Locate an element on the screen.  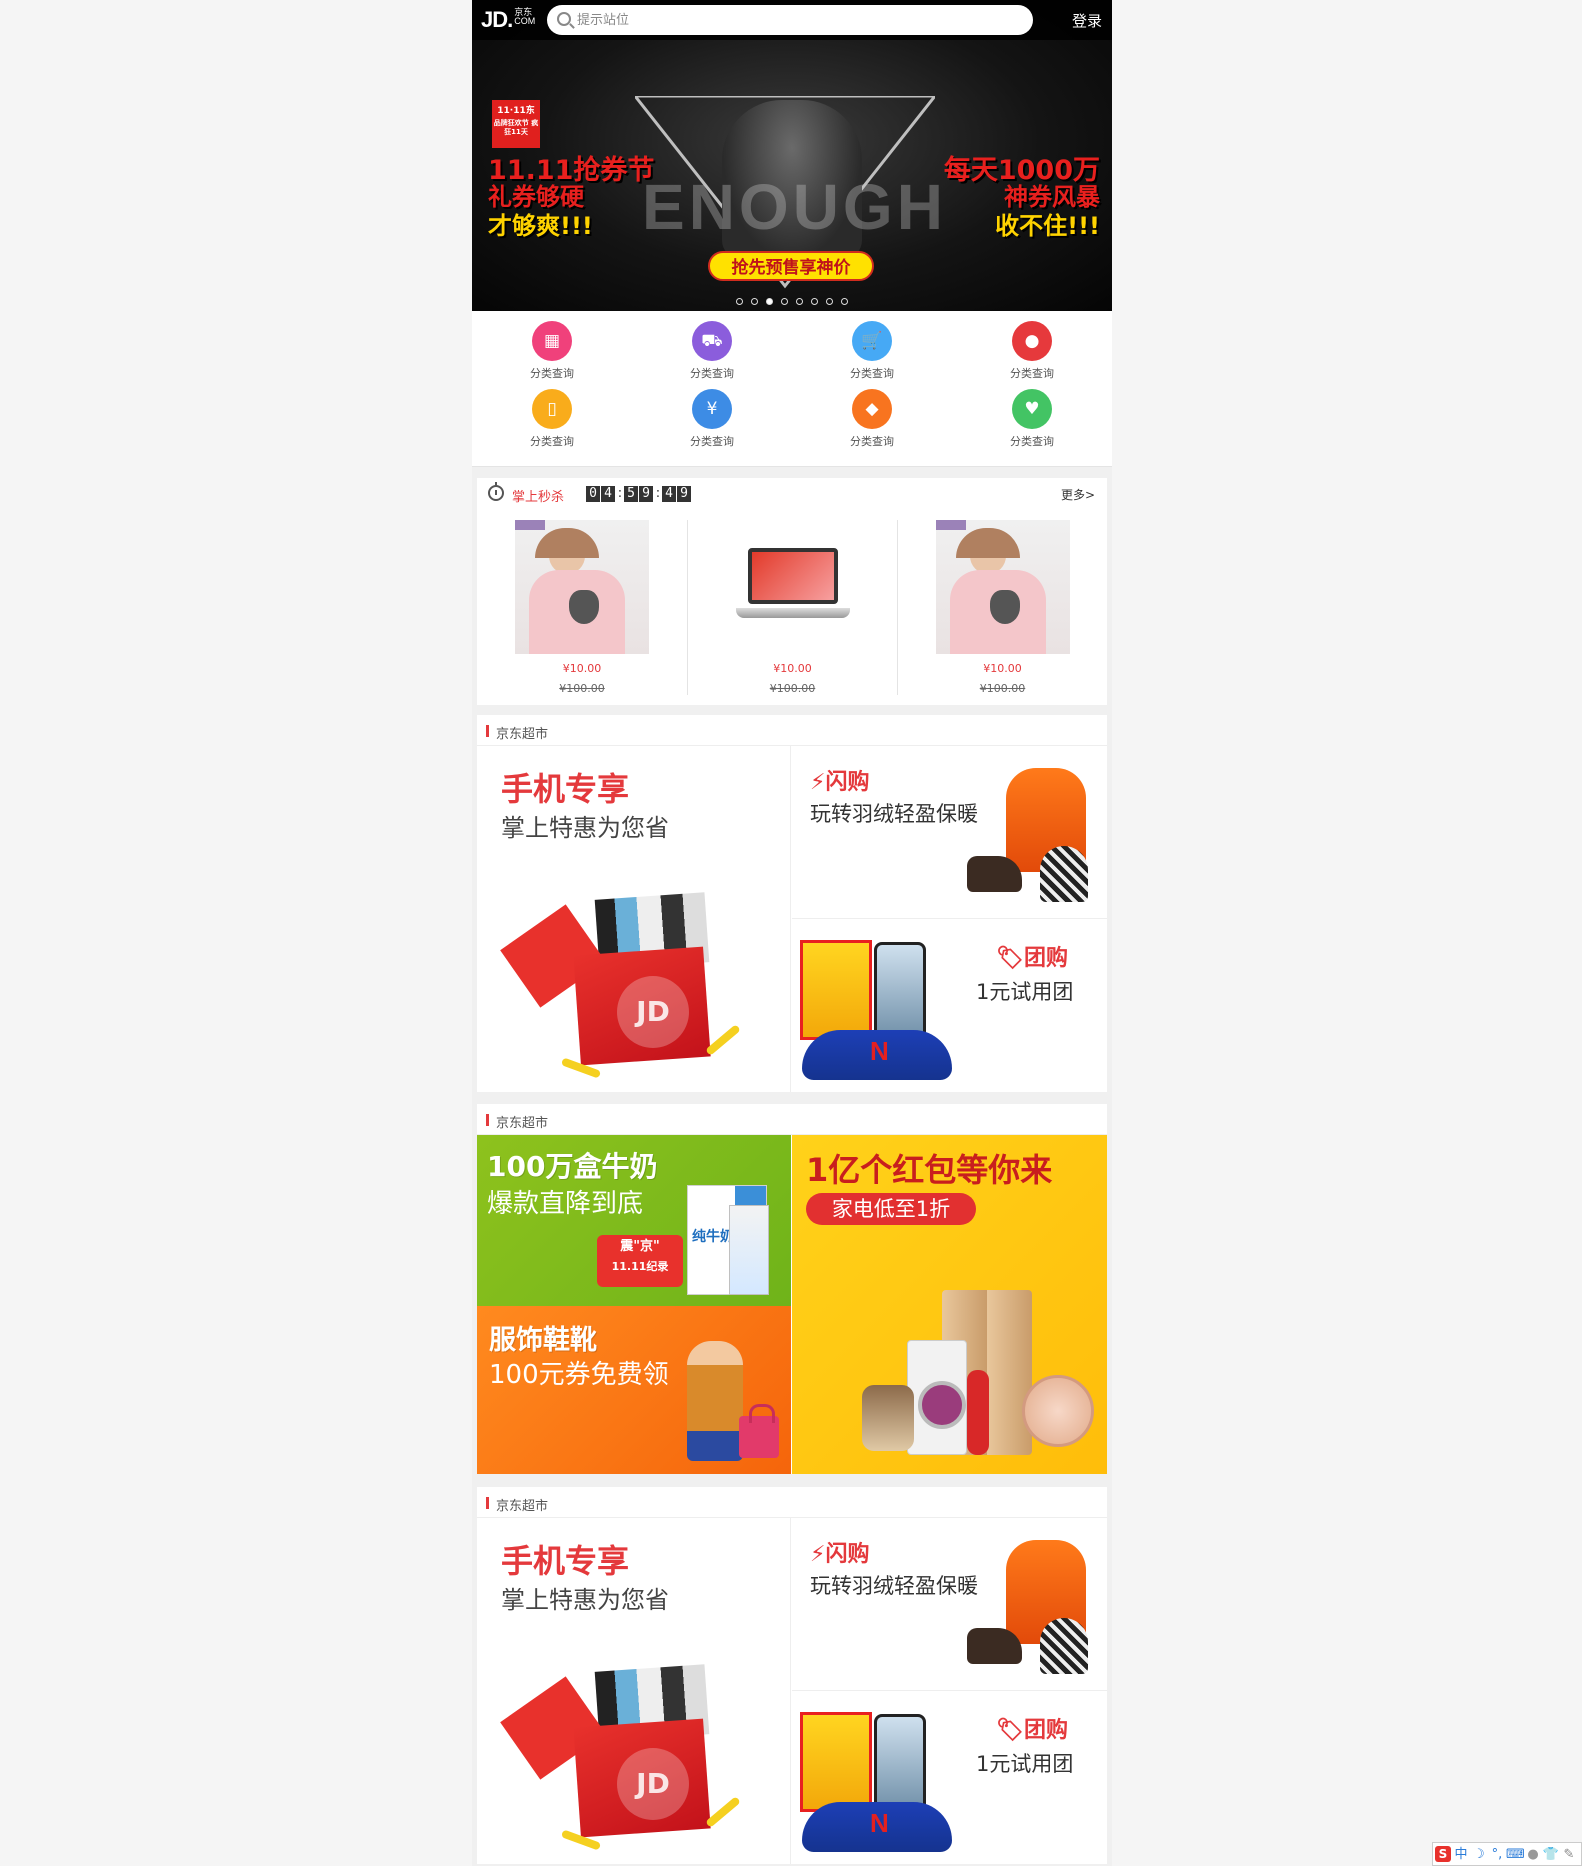
promo-grid: 手机专享 掌上特惠为您省 JD ⚡闪购 玩转羽绒轻盈保暖 🏷团购 is located at coordinates (792, 919).